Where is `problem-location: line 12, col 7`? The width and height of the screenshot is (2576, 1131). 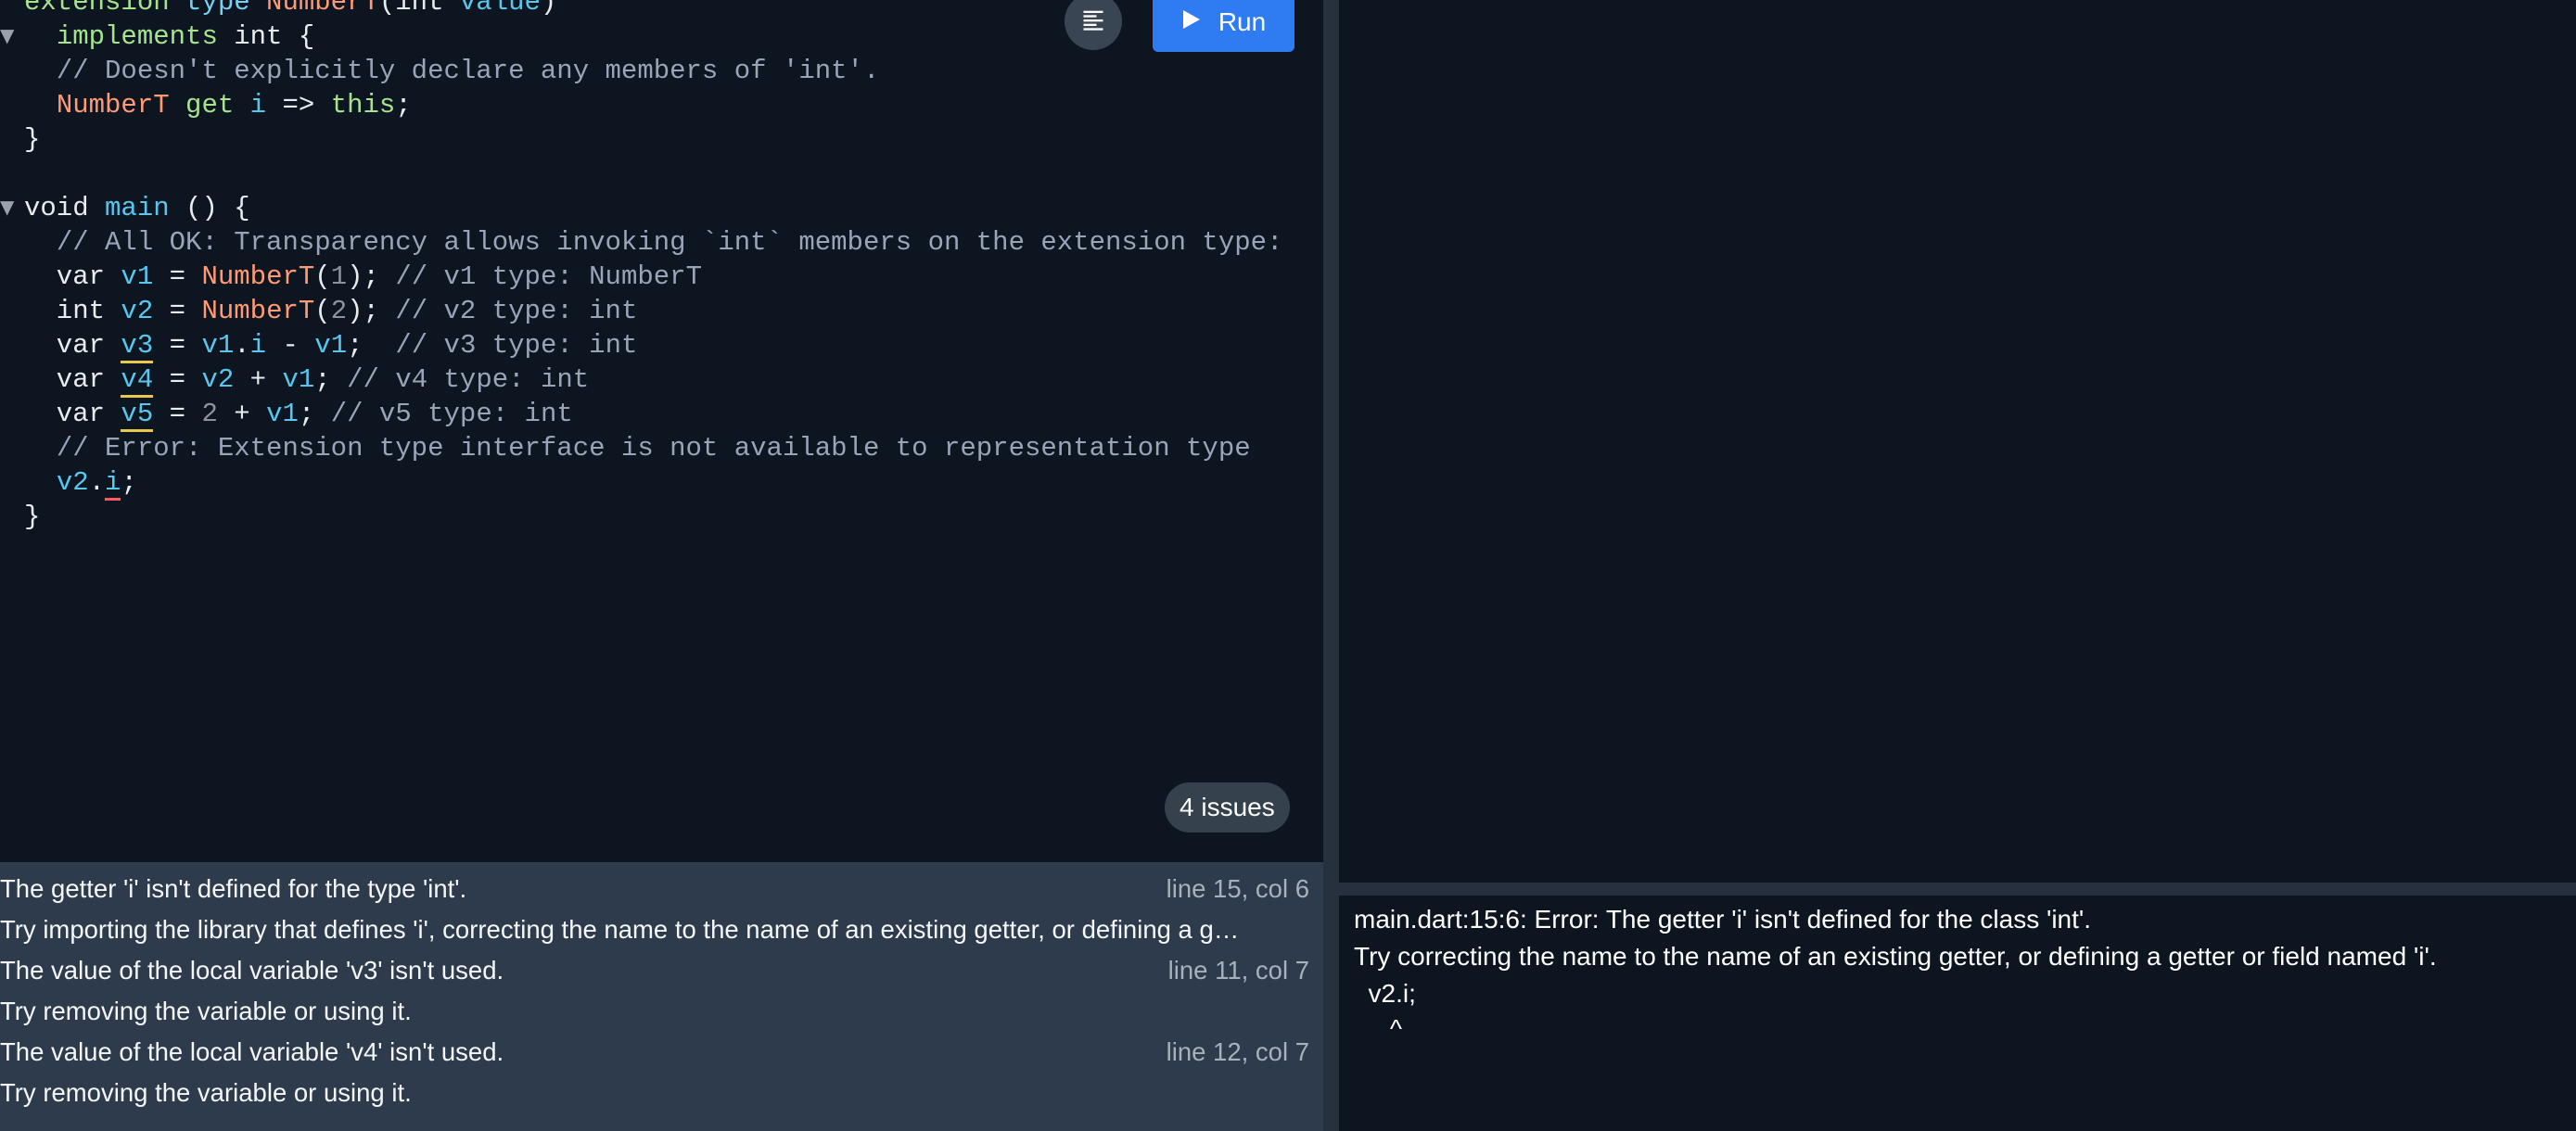 problem-location: line 12, col 7 is located at coordinates (1238, 1052).